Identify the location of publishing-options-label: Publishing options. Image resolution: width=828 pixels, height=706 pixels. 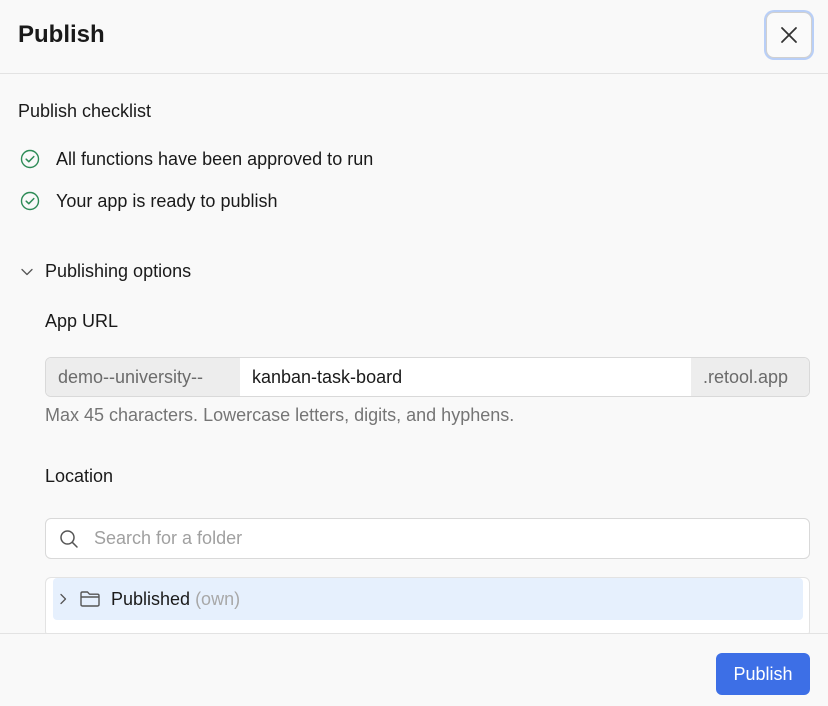
(118, 271).